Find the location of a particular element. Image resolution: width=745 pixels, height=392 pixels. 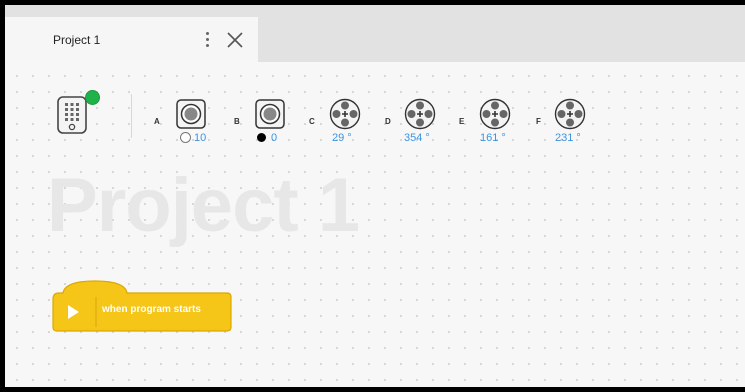

port-b-letter: B is located at coordinates (237, 121).